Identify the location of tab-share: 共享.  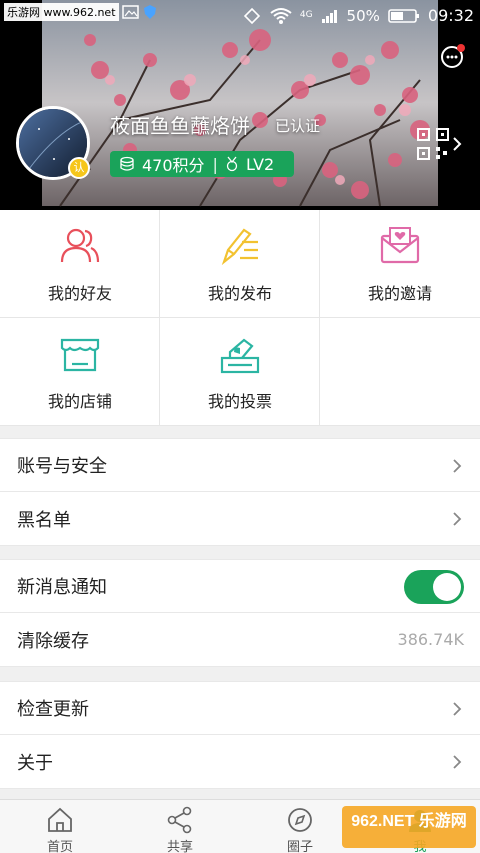
(180, 826).